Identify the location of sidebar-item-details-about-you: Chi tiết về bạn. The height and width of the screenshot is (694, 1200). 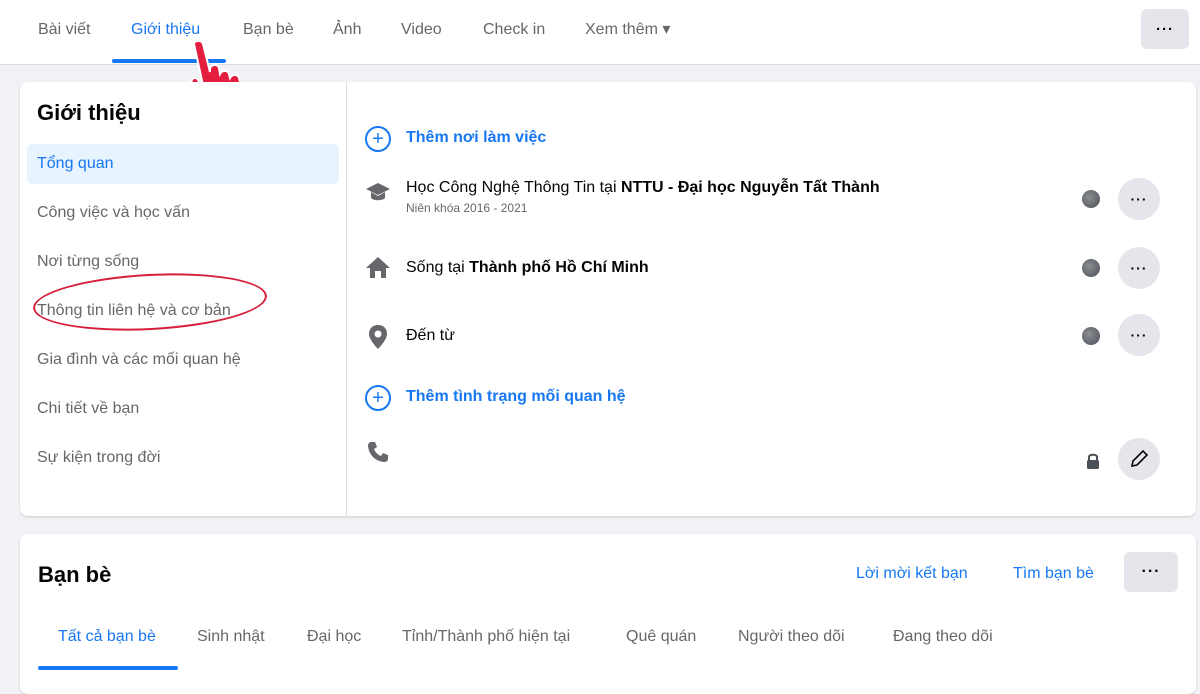
(183, 409).